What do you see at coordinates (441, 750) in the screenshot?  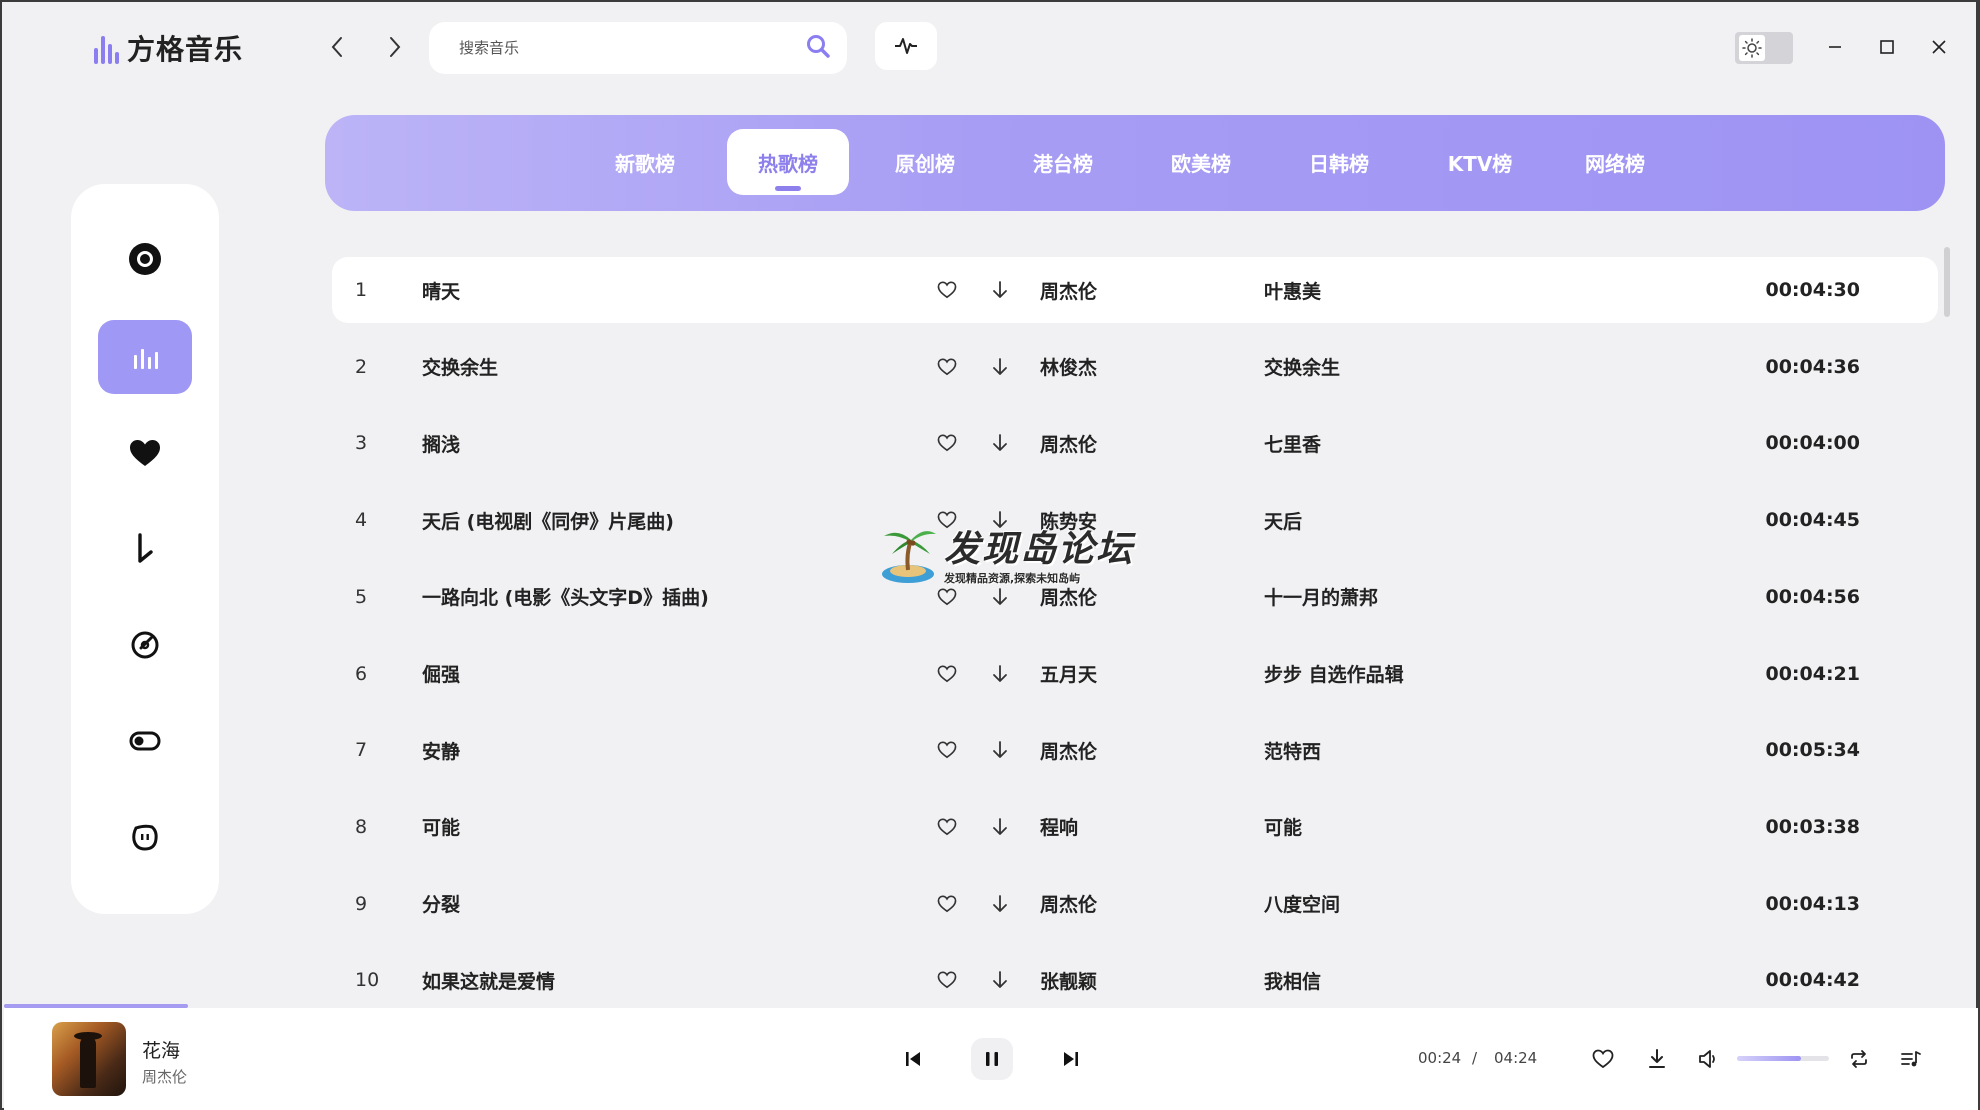 I see `song-title: 安静` at bounding box center [441, 750].